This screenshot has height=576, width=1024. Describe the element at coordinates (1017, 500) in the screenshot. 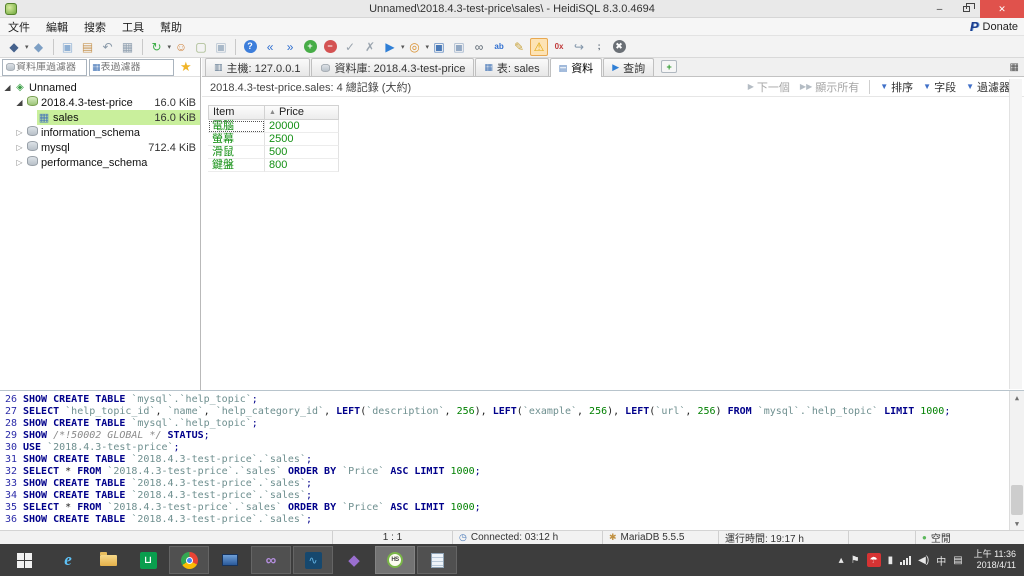

I see `scroll-thumb` at that location.